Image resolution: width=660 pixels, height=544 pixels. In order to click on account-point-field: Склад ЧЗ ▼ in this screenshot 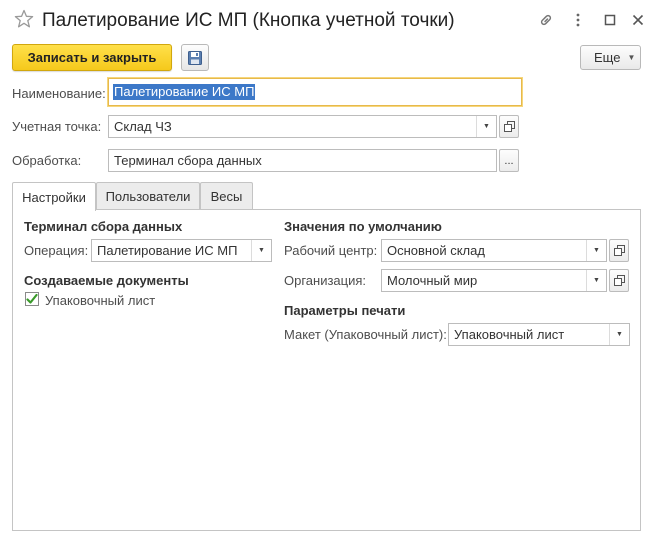, I will do `click(302, 126)`.